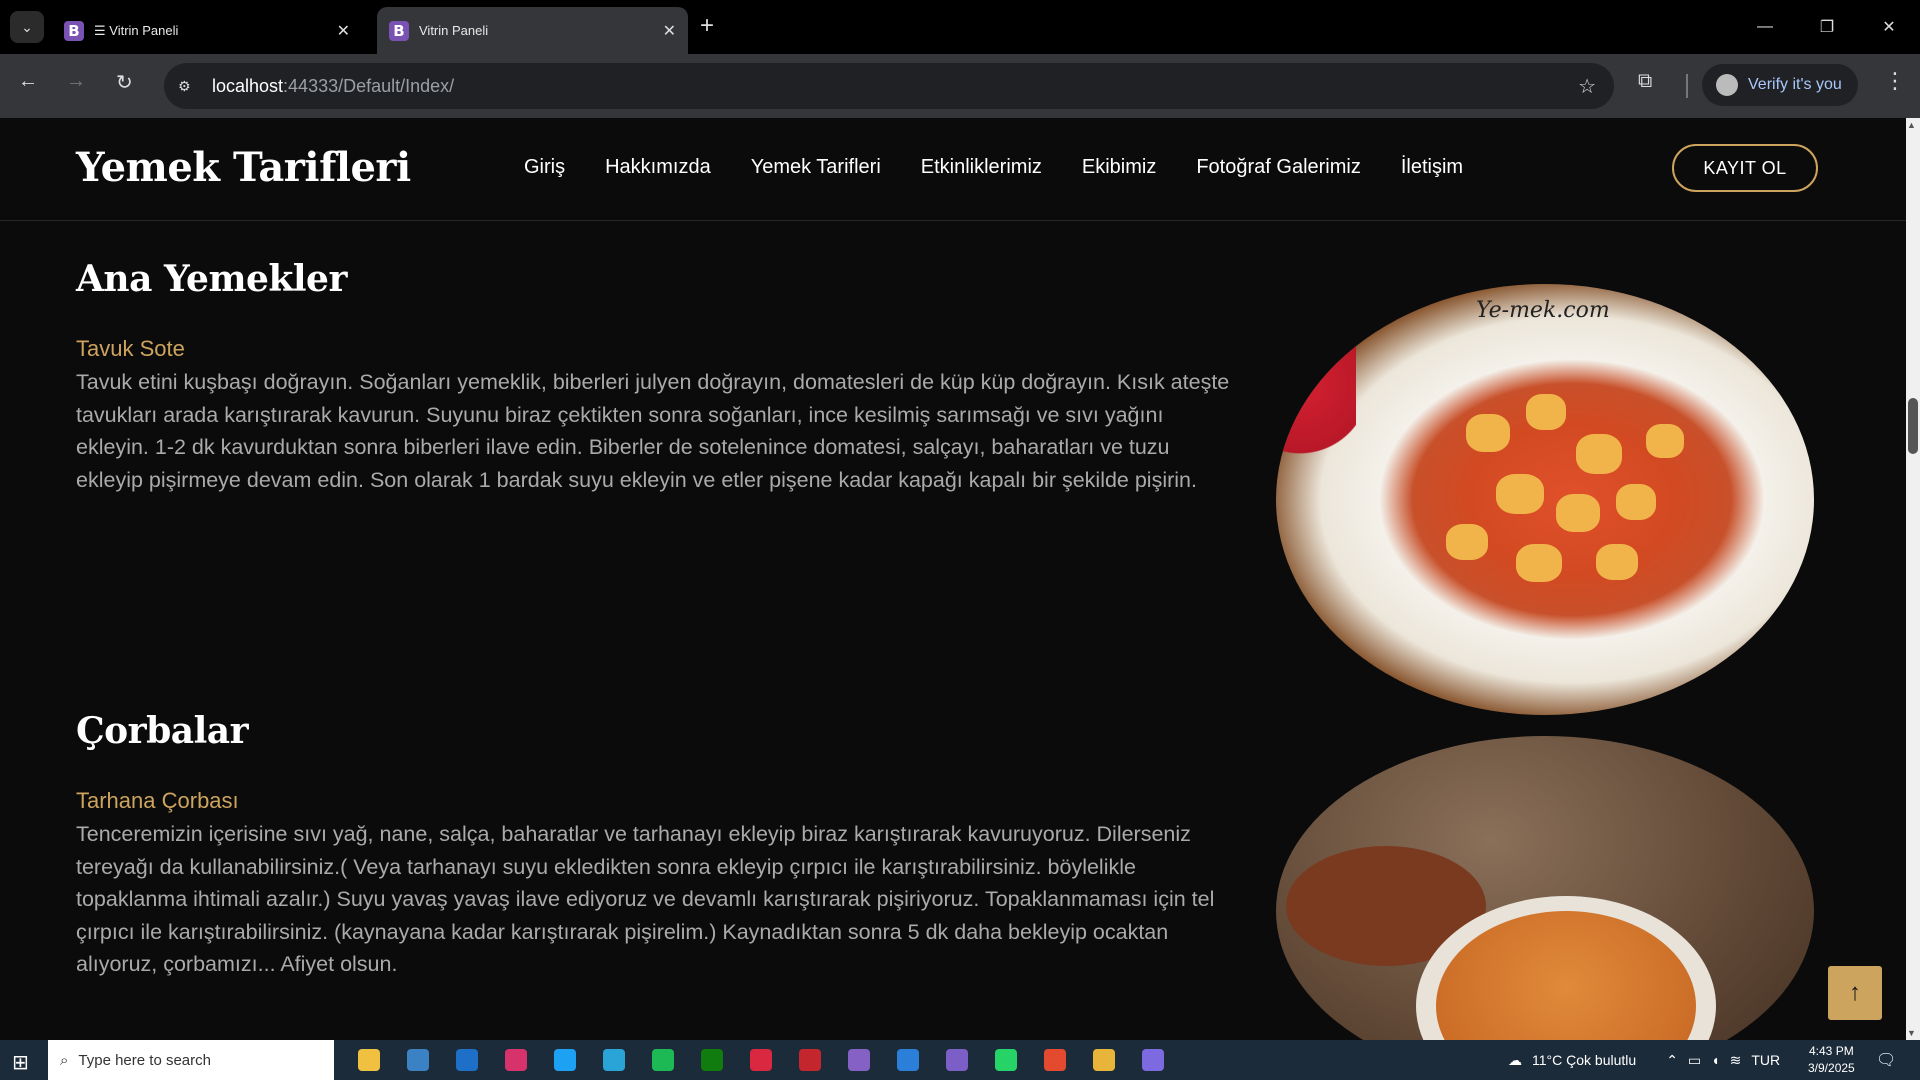 This screenshot has width=1920, height=1080. I want to click on battery-icon: ▭, so click(1694, 1060).